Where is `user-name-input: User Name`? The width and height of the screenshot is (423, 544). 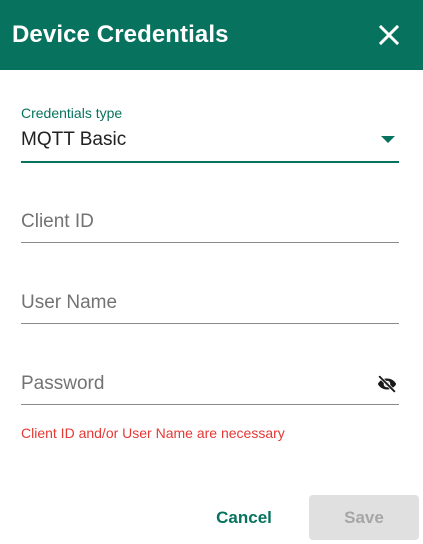
user-name-input: User Name is located at coordinates (210, 303).